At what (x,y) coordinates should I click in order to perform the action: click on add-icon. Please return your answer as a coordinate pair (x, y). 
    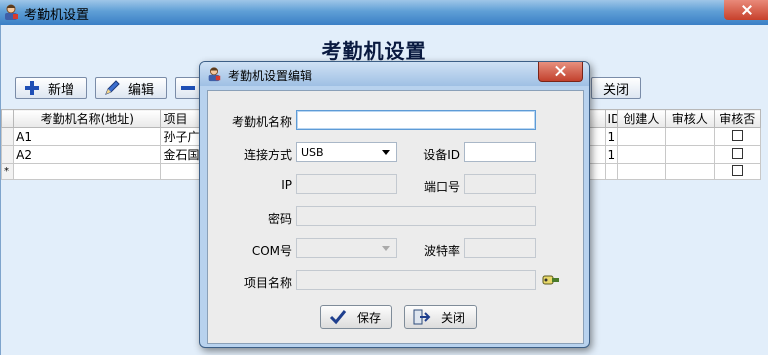
    Looking at the image, I should click on (32, 88).